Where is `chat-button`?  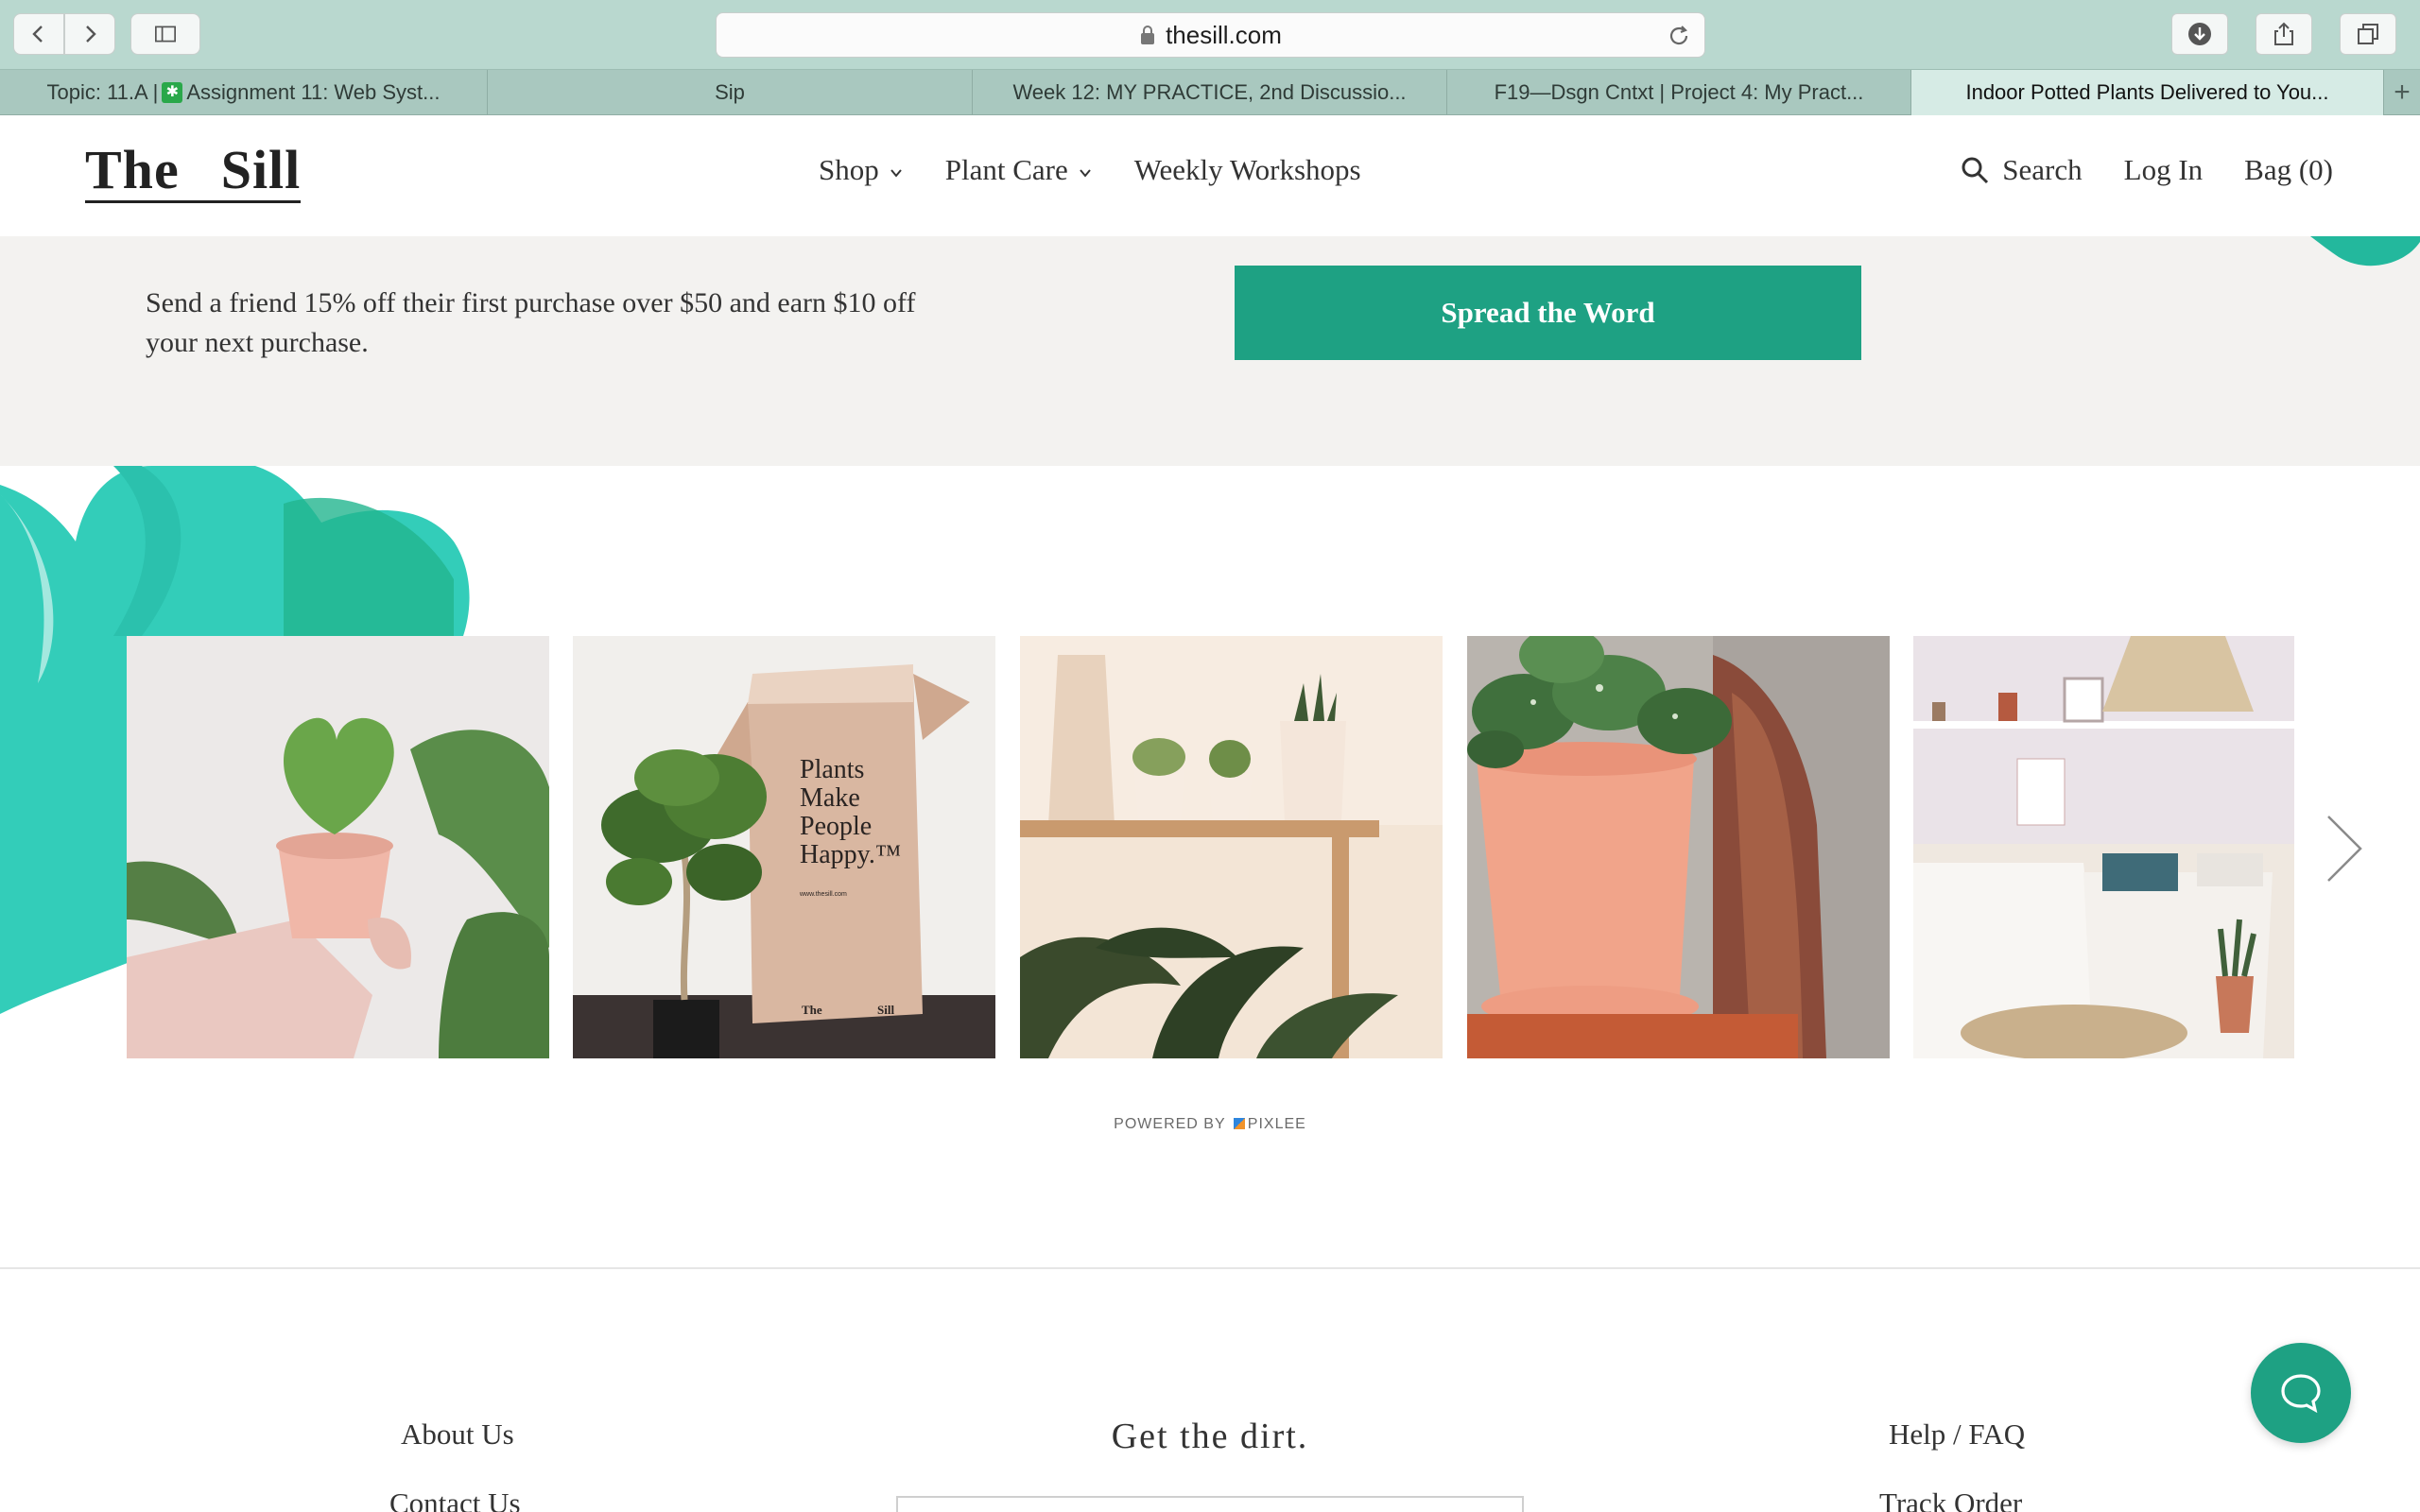
chat-button is located at coordinates (2301, 1393).